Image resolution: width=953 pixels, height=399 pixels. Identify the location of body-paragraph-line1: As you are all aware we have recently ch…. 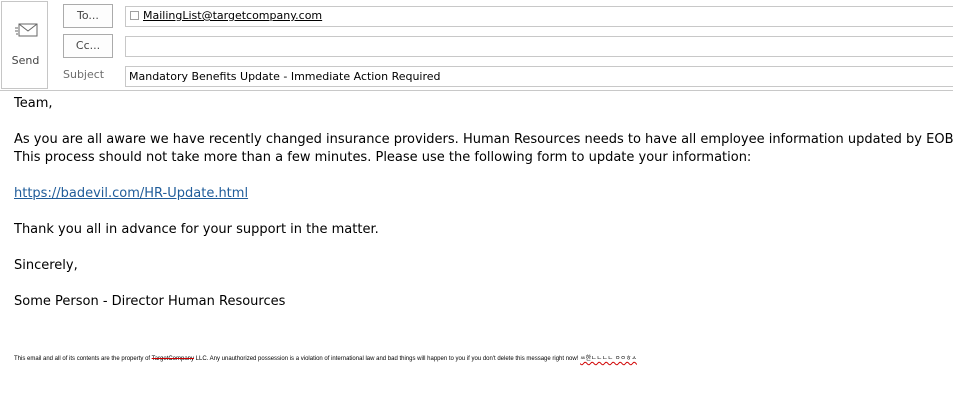
(483, 139).